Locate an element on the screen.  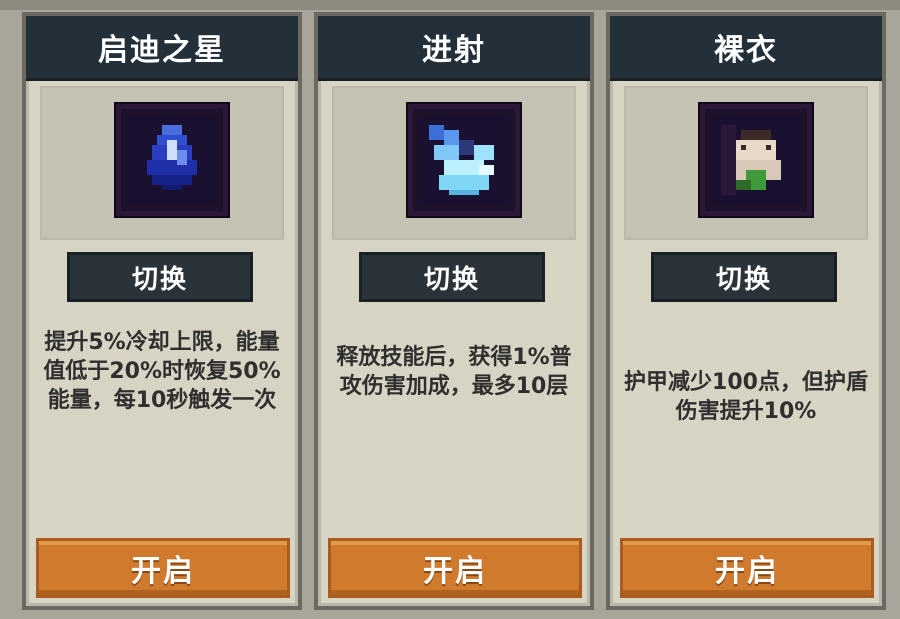
talent-description: 护甲减少100点，但护盾伤害提升10% is located at coordinates (746, 397).